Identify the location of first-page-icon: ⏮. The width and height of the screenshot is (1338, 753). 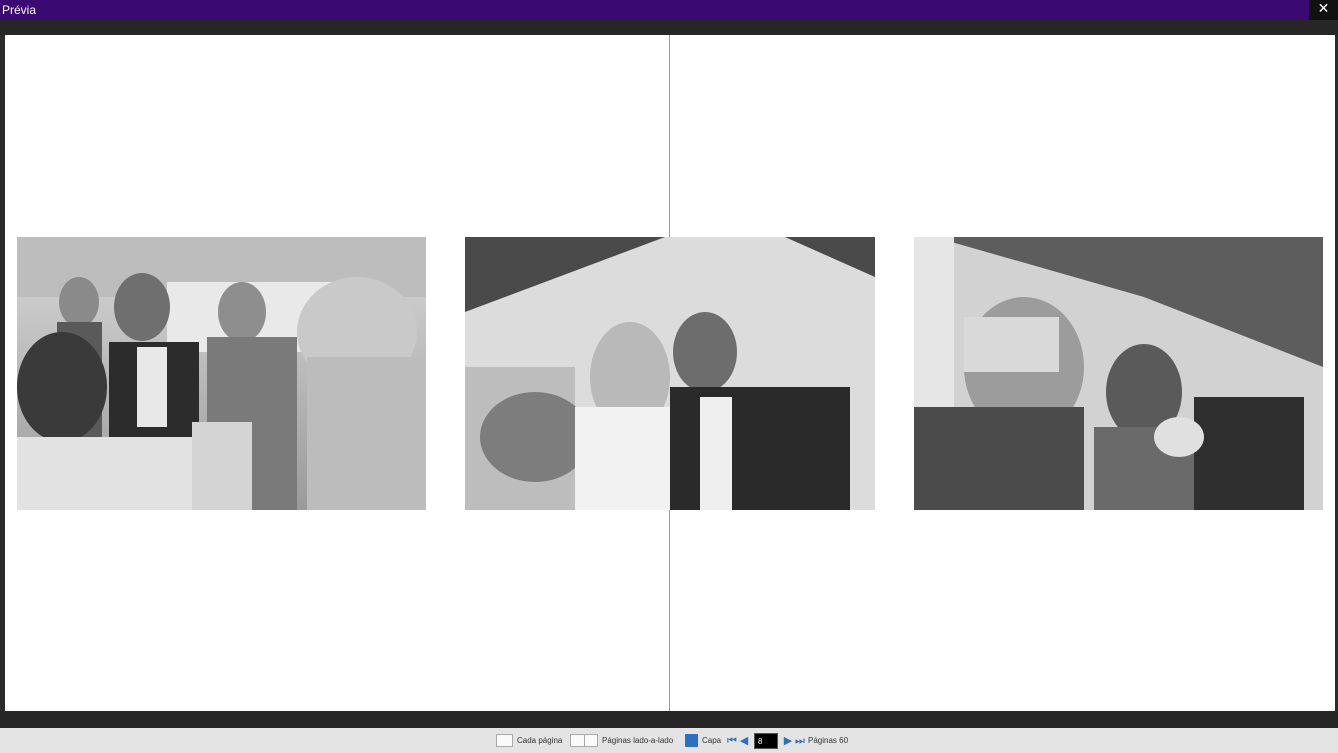
(732, 741).